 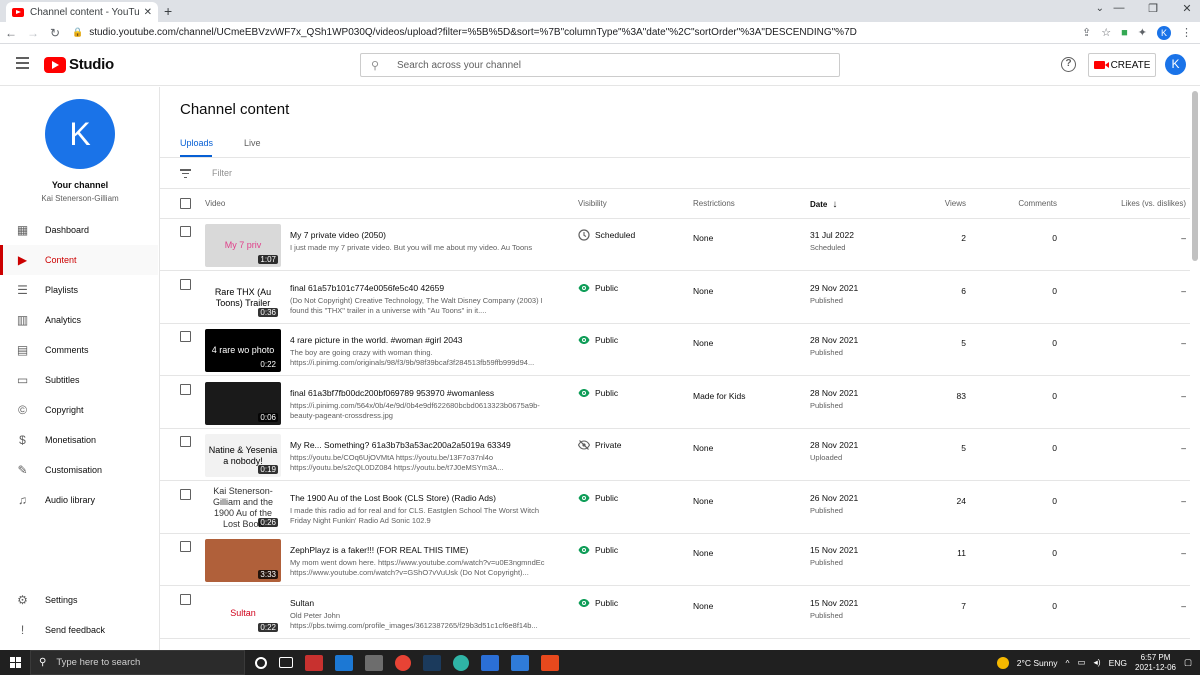 I want to click on channel-avatar: K, so click(x=80, y=134).